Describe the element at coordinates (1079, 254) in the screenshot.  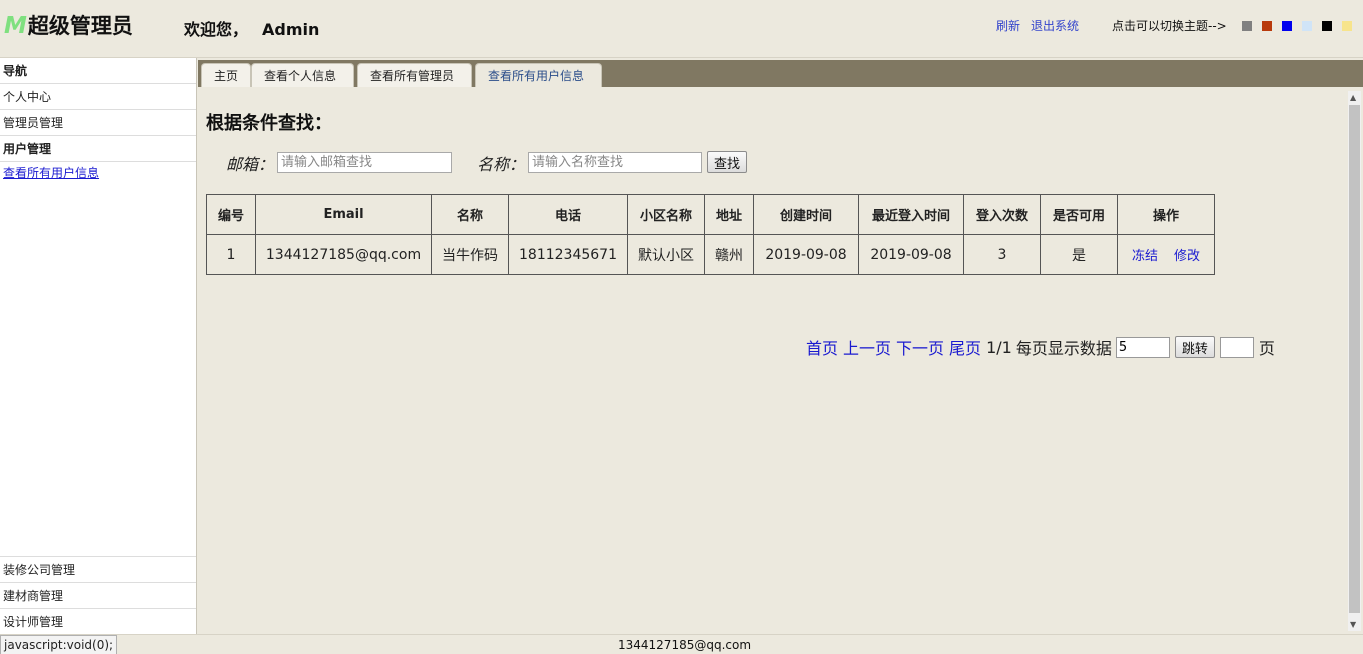
I see `cell-enabled: 是` at that location.